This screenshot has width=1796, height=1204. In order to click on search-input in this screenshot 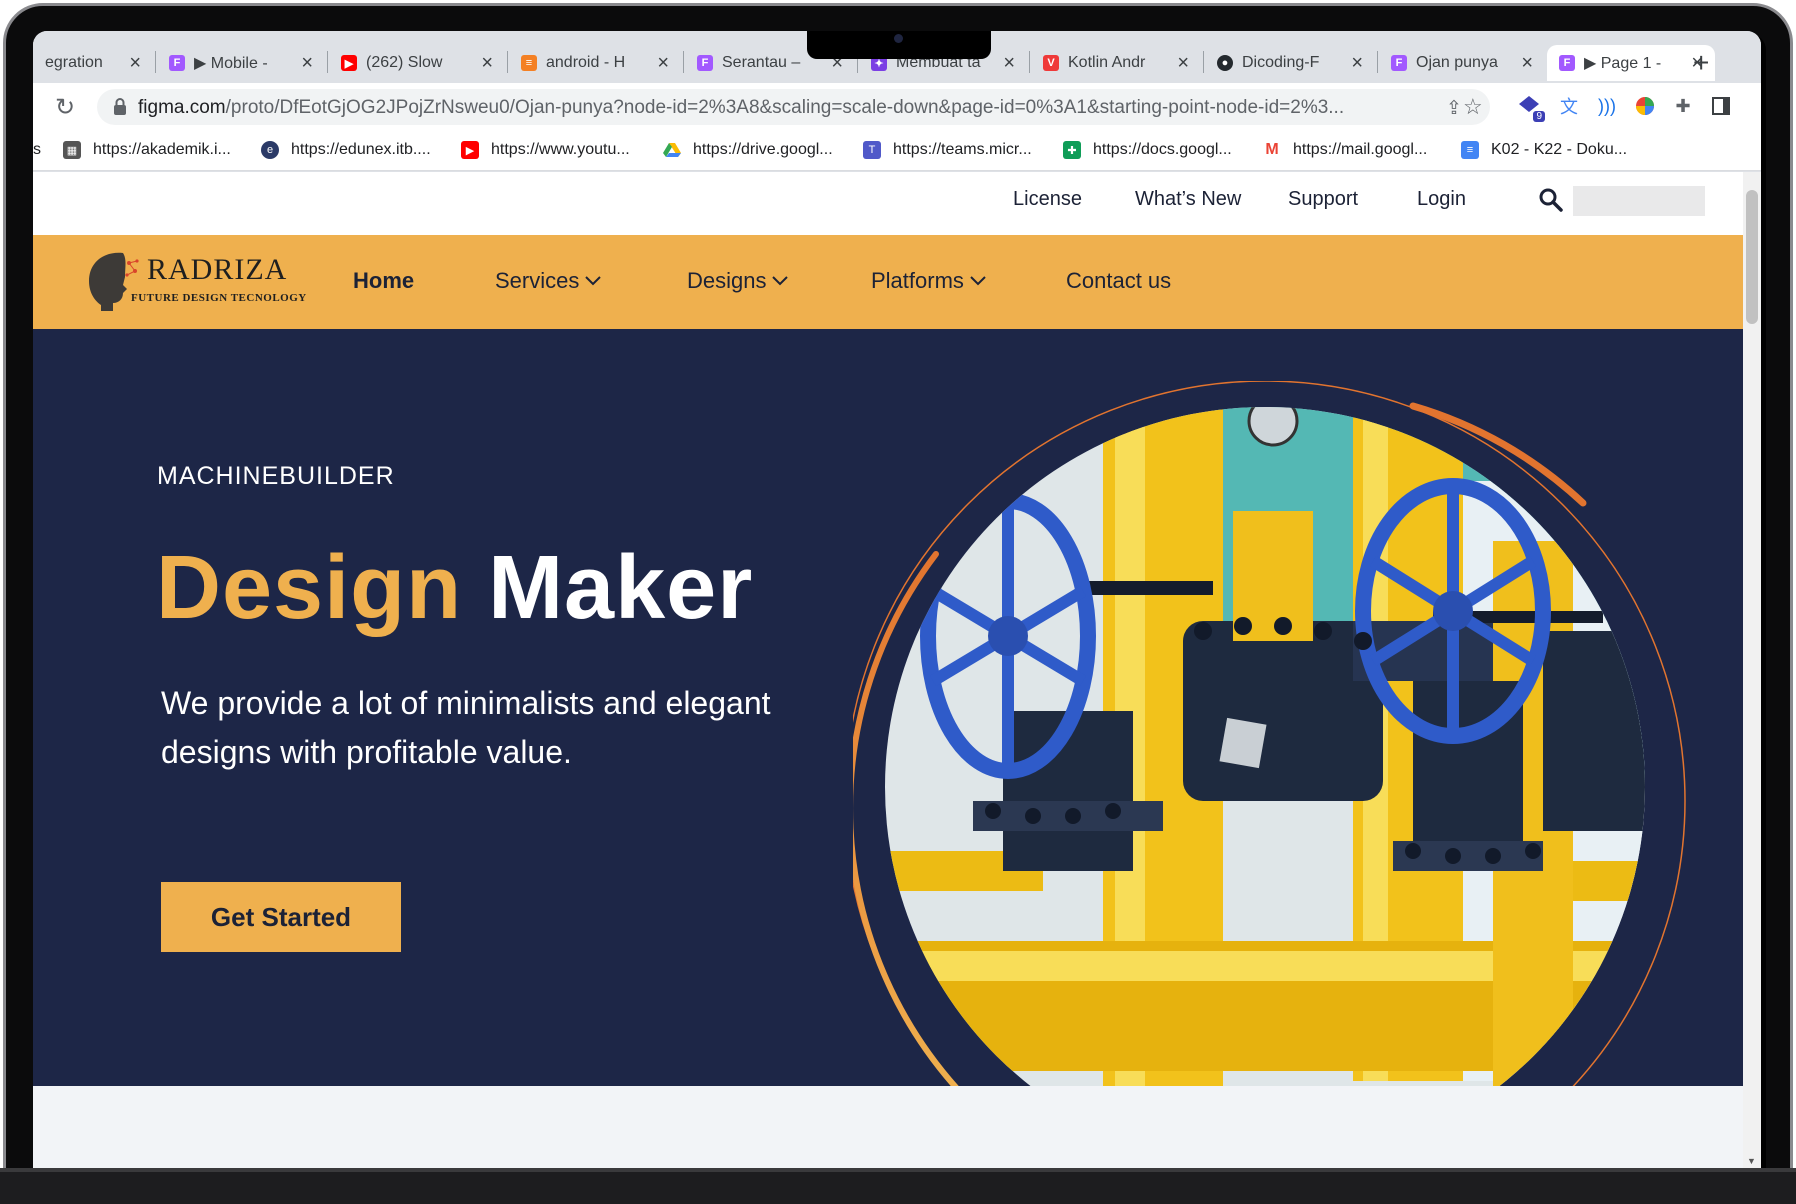, I will do `click(1639, 201)`.